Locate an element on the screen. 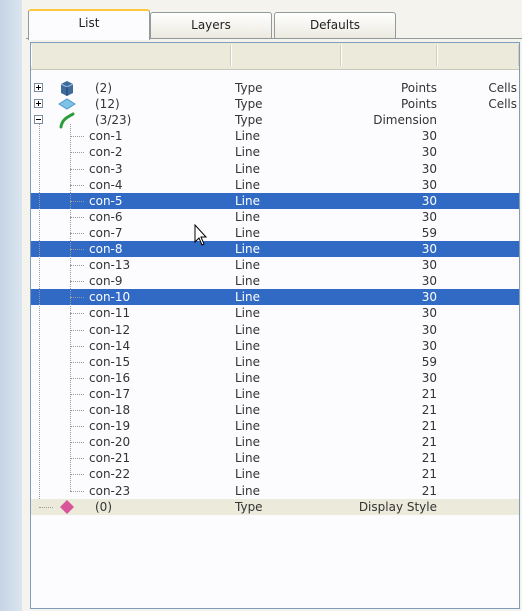 This screenshot has height=611, width=522. connector-row: con-7 Line 59 is located at coordinates (275, 233).